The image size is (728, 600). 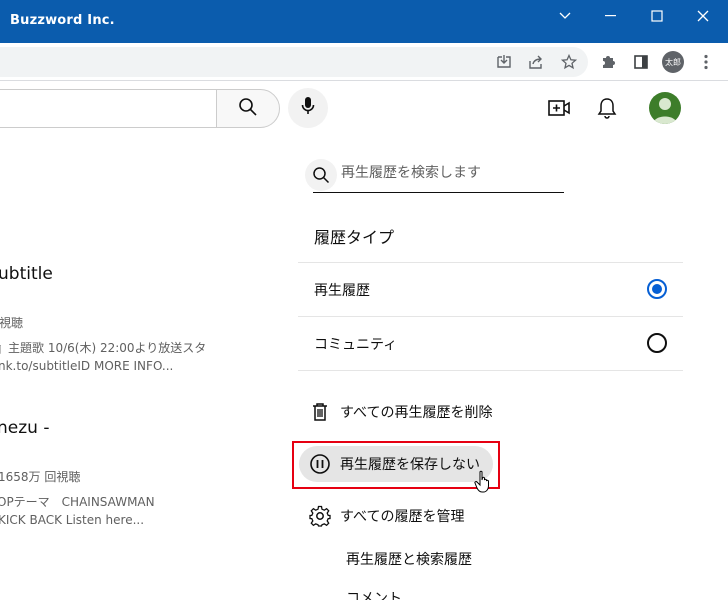 What do you see at coordinates (402, 517) in the screenshot?
I see `manage-label: すべての履歴を管理` at bounding box center [402, 517].